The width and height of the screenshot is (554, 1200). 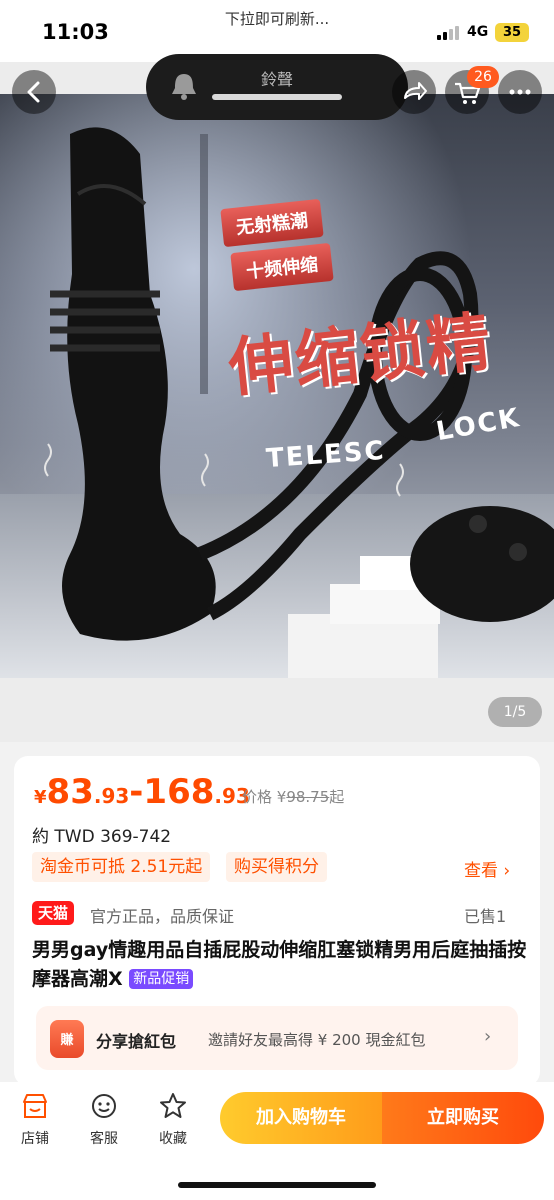 What do you see at coordinates (179, 792) in the screenshot?
I see `price-high-int: 168` at bounding box center [179, 792].